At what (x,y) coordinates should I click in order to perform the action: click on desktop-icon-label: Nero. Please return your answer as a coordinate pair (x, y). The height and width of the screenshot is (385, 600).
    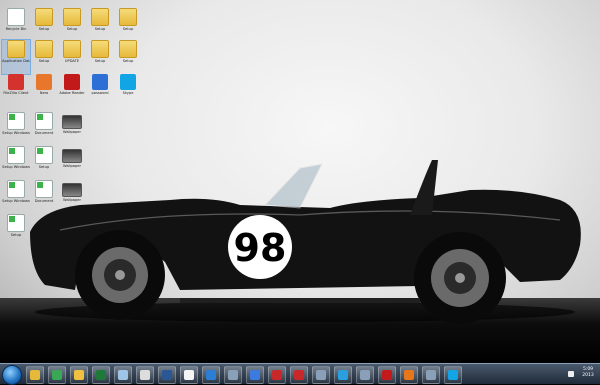
    Looking at the image, I should click on (44, 93).